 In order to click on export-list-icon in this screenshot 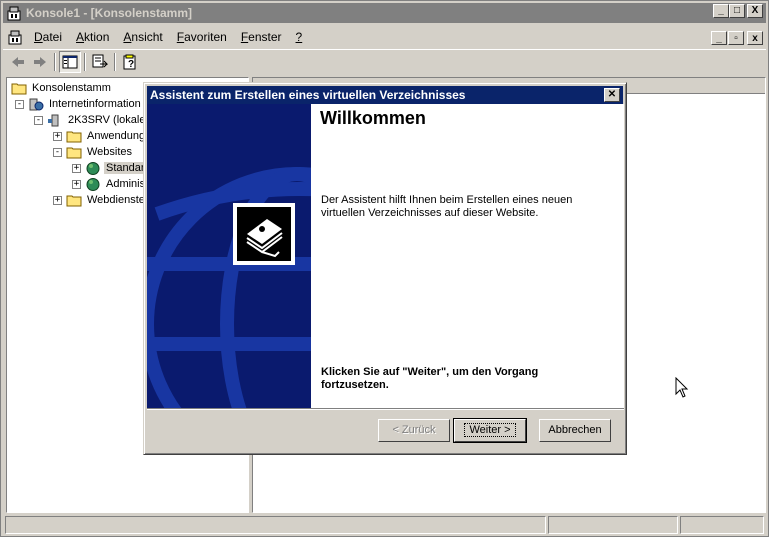, I will do `click(100, 60)`.